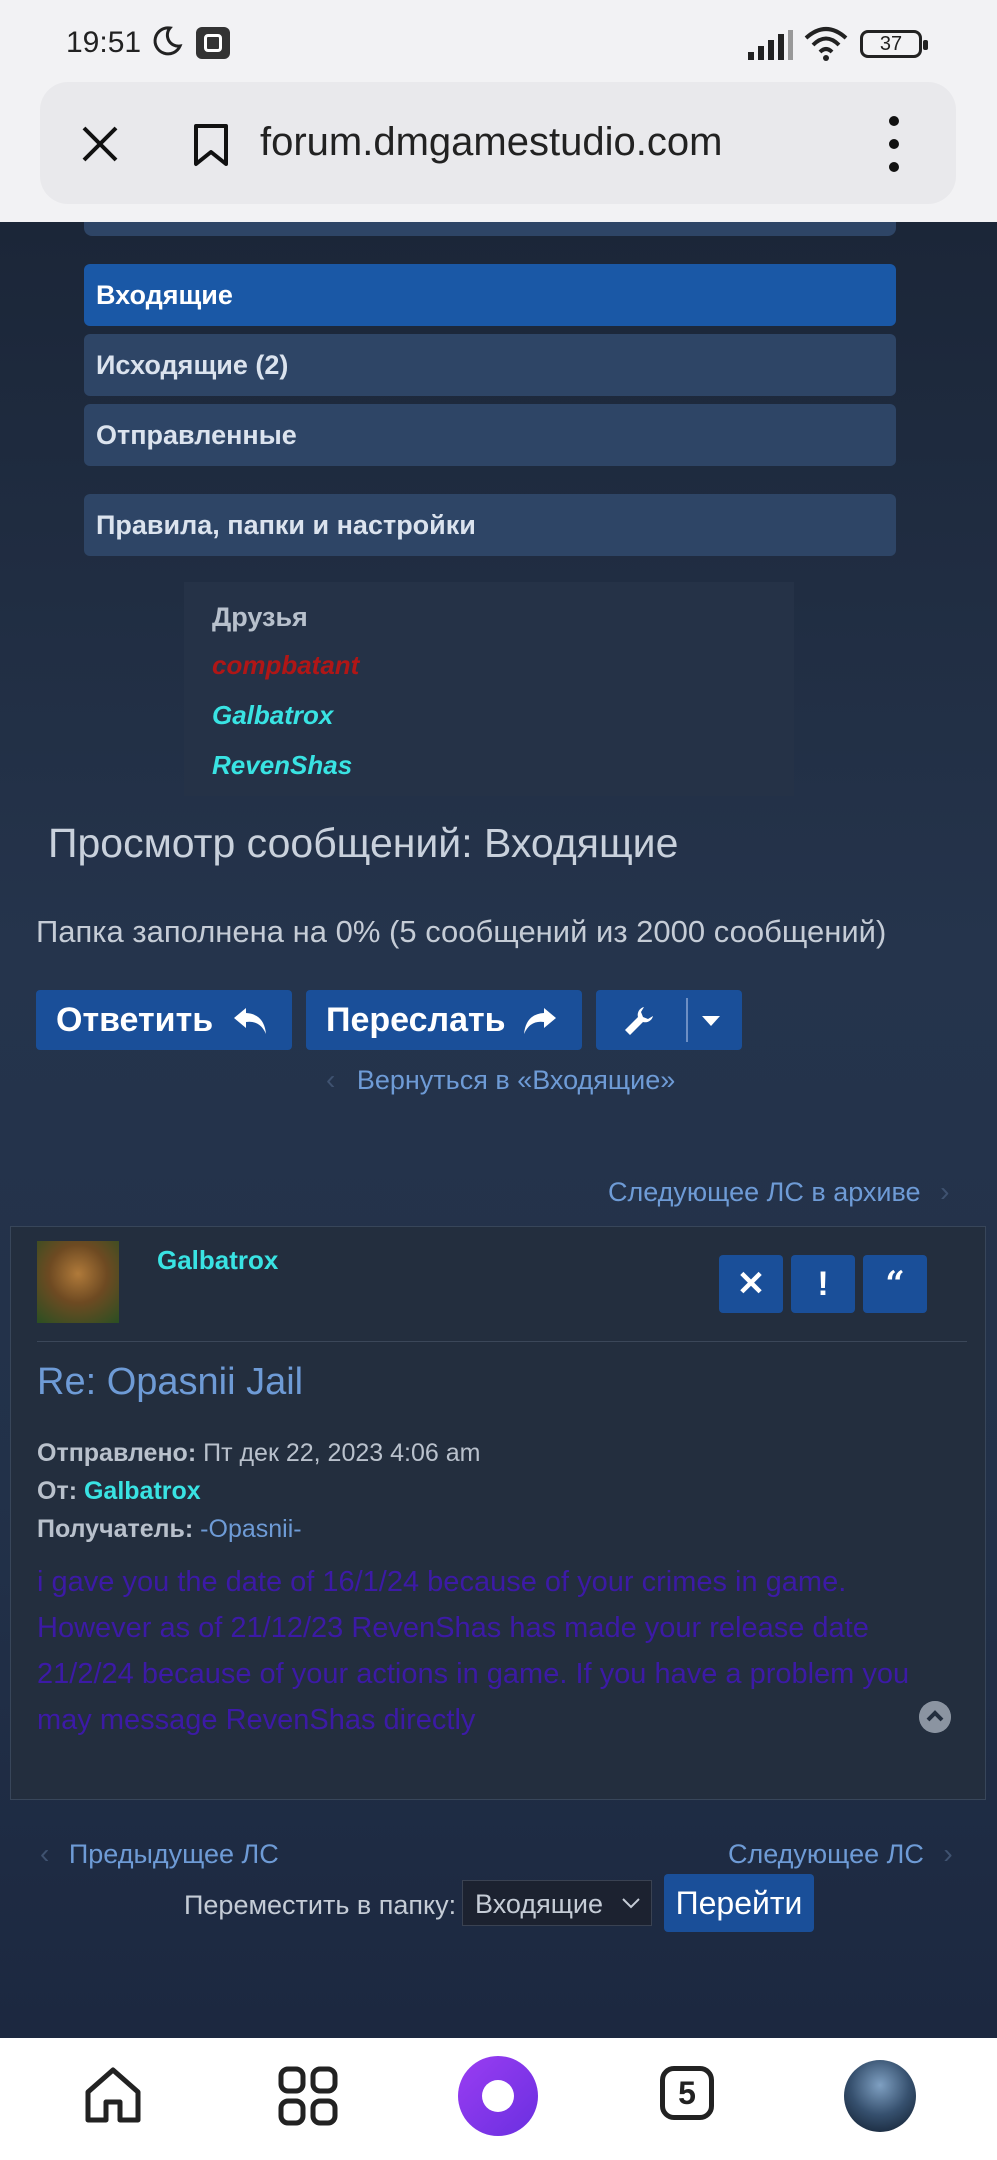 The height and width of the screenshot is (2160, 997). Describe the element at coordinates (540, 1021) in the screenshot. I see `forward-icon` at that location.